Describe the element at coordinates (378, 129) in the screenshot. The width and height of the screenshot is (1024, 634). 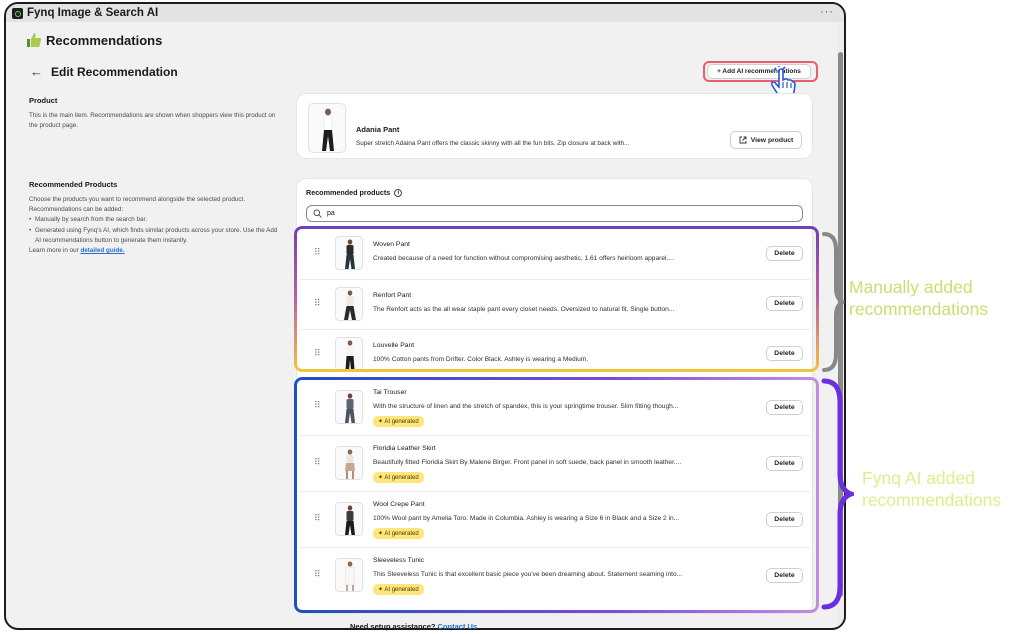
I see `product-name: Adania Pant` at that location.